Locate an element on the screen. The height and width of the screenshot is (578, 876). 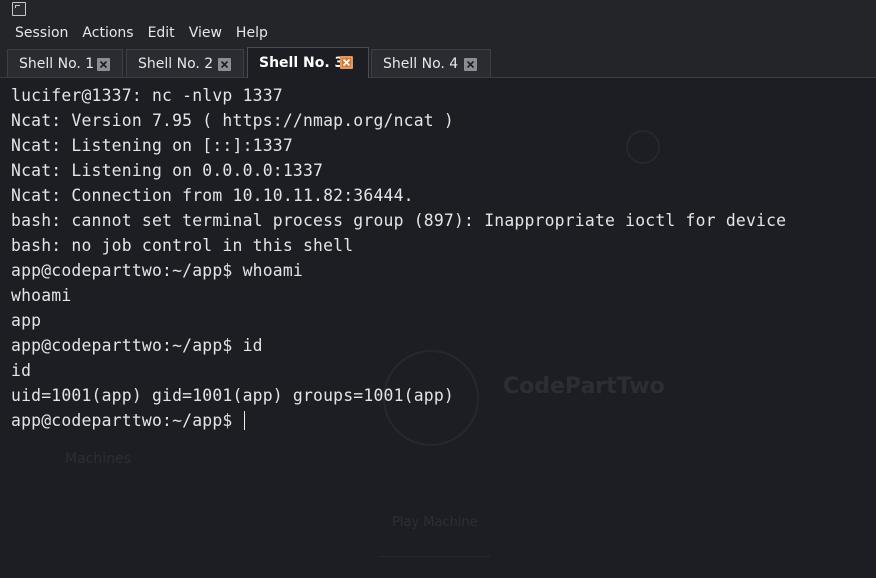
tab-shell-1: Shell No. 1 is located at coordinates (65, 63).